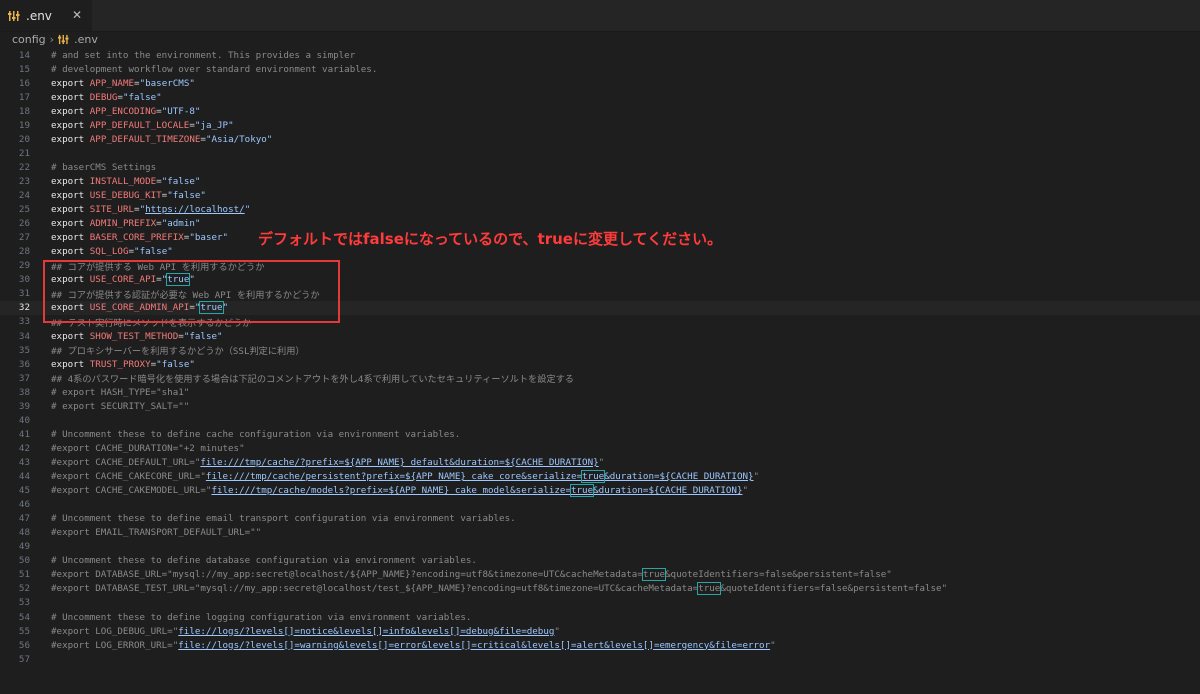 The width and height of the screenshot is (1200, 694). What do you see at coordinates (24, 603) in the screenshot?
I see `line-number: 53` at bounding box center [24, 603].